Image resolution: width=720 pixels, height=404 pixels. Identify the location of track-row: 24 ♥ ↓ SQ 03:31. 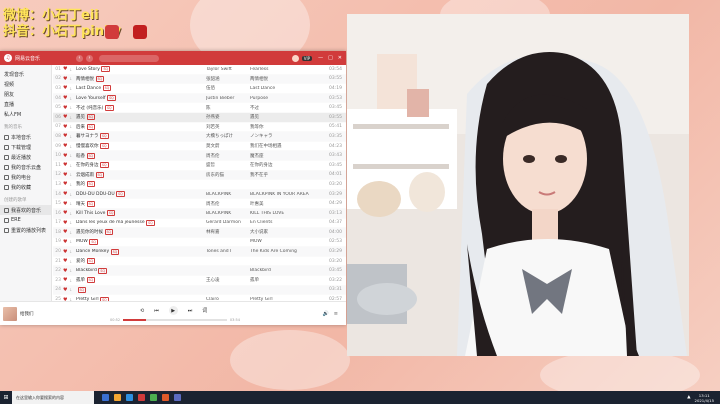
(199, 290).